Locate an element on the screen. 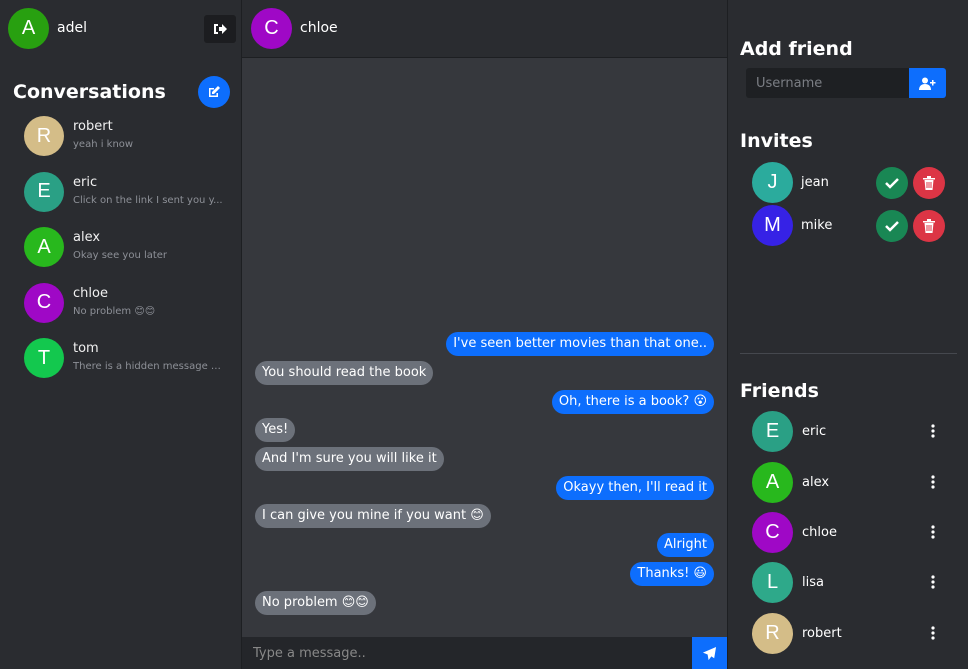 The height and width of the screenshot is (669, 968). friend-avatar: L is located at coordinates (772, 582).